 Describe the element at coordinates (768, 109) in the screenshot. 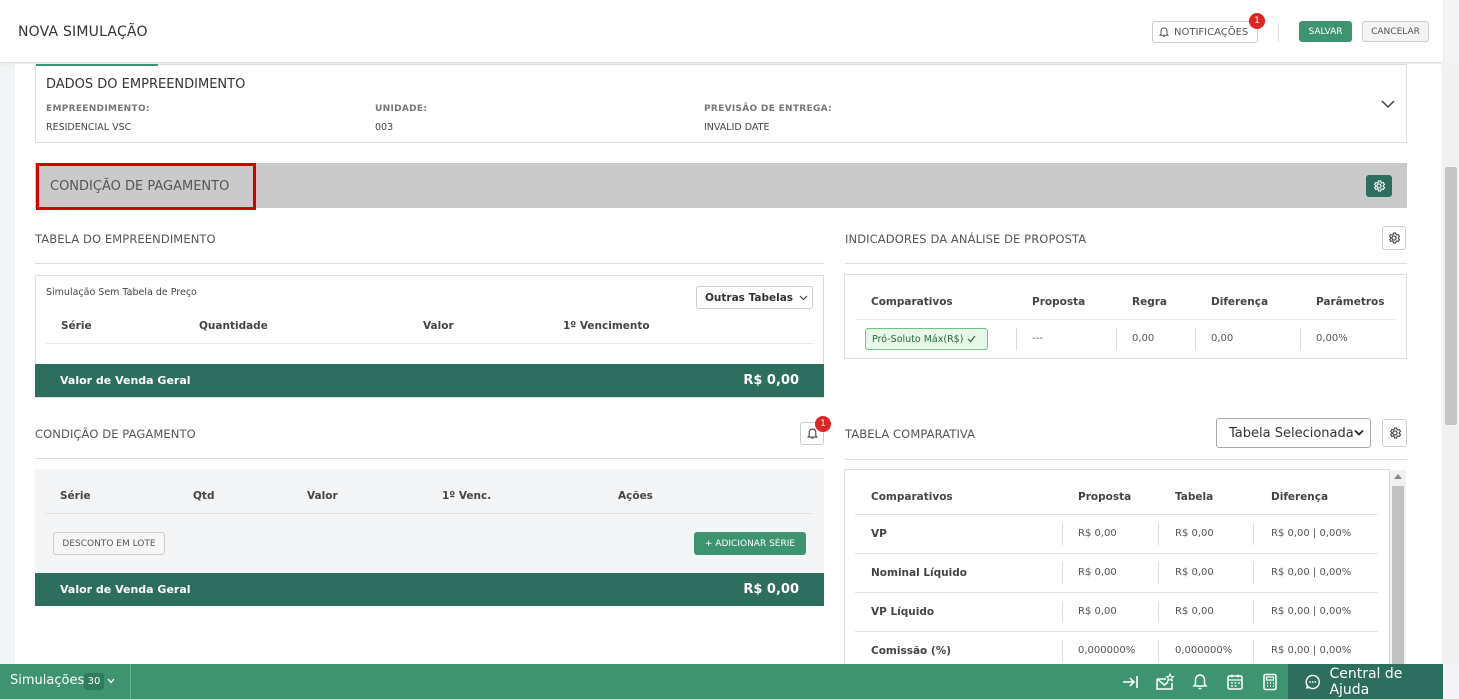

I see `field-label-previsao: PREVISÃO DE ENTREGA:` at that location.